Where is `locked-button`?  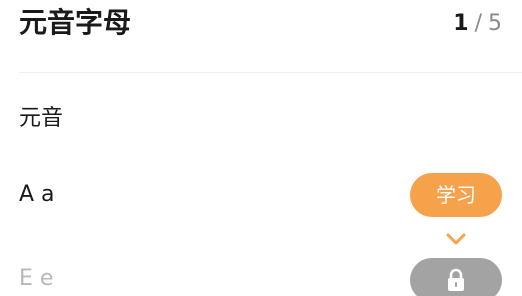 locked-button is located at coordinates (456, 277).